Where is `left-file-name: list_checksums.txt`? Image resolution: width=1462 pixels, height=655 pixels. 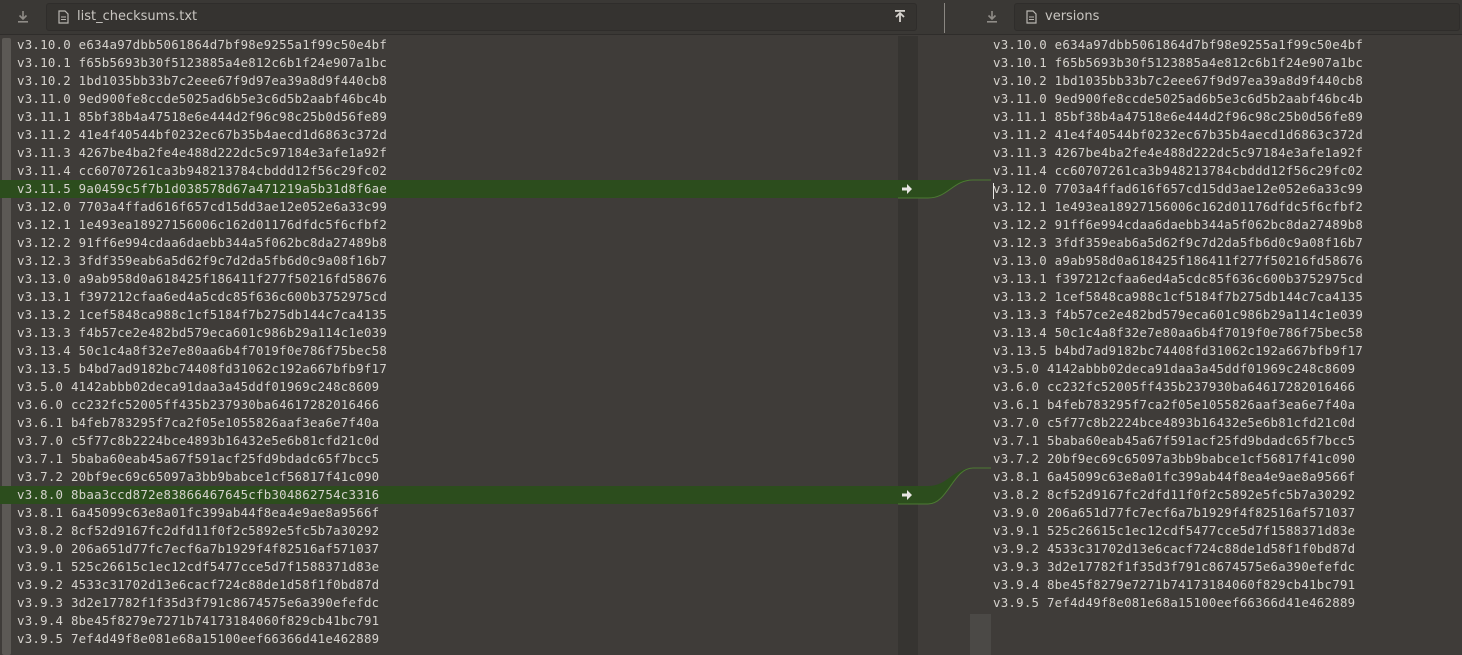 left-file-name: list_checksums.txt is located at coordinates (137, 16).